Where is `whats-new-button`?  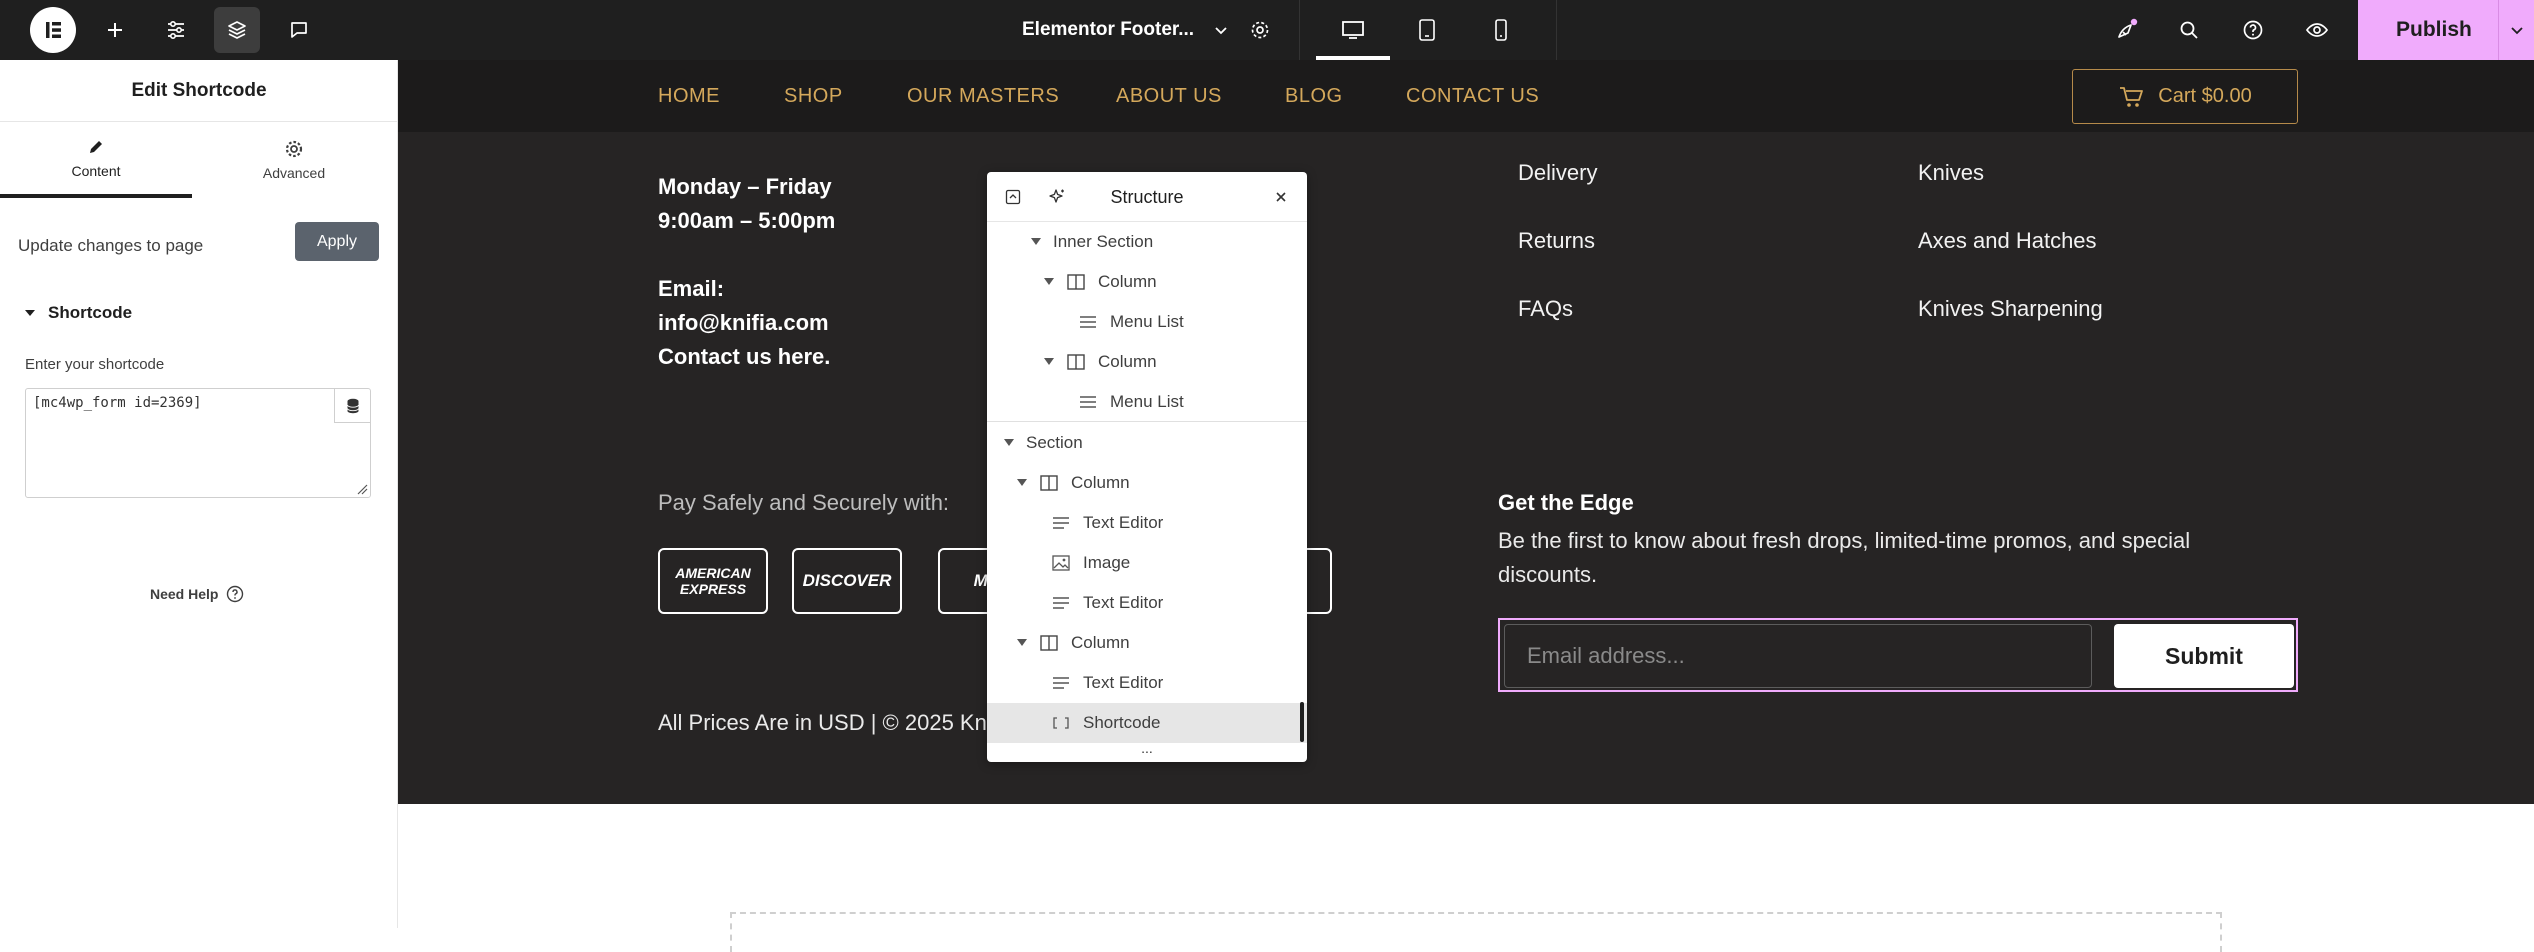 whats-new-button is located at coordinates (2127, 30).